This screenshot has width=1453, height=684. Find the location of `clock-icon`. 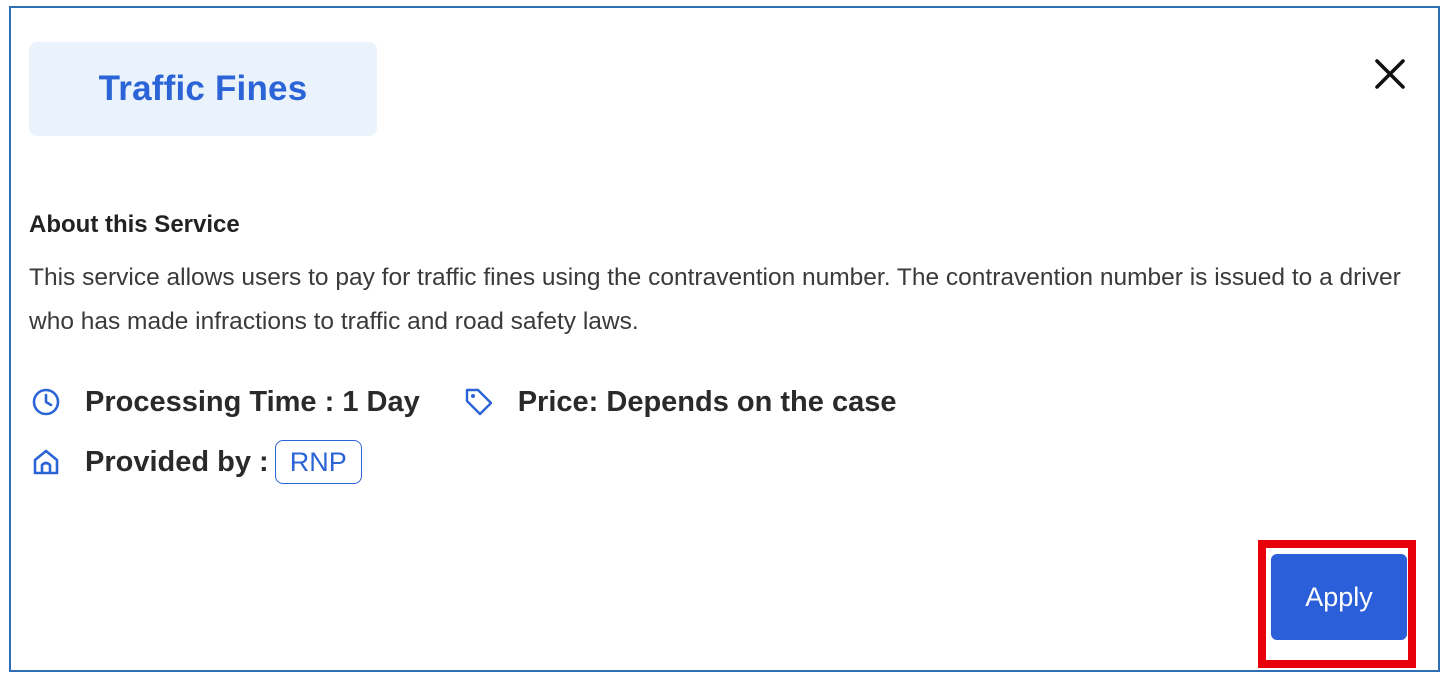

clock-icon is located at coordinates (46, 402).